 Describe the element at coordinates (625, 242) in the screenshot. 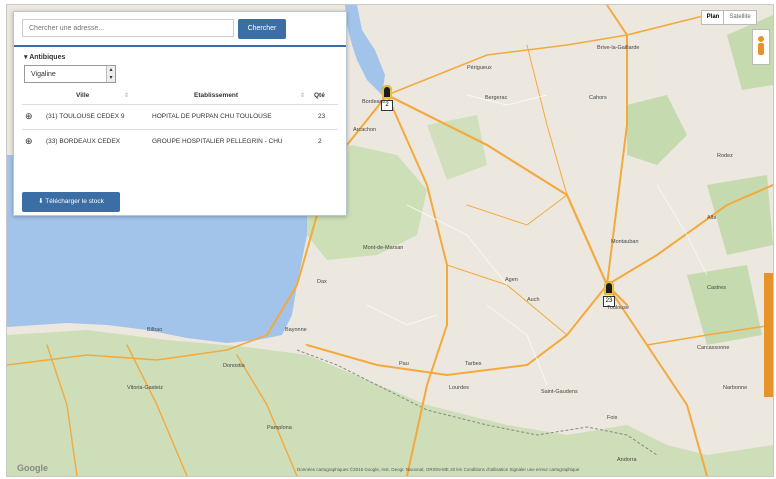

I see `city-label: Montauban` at that location.